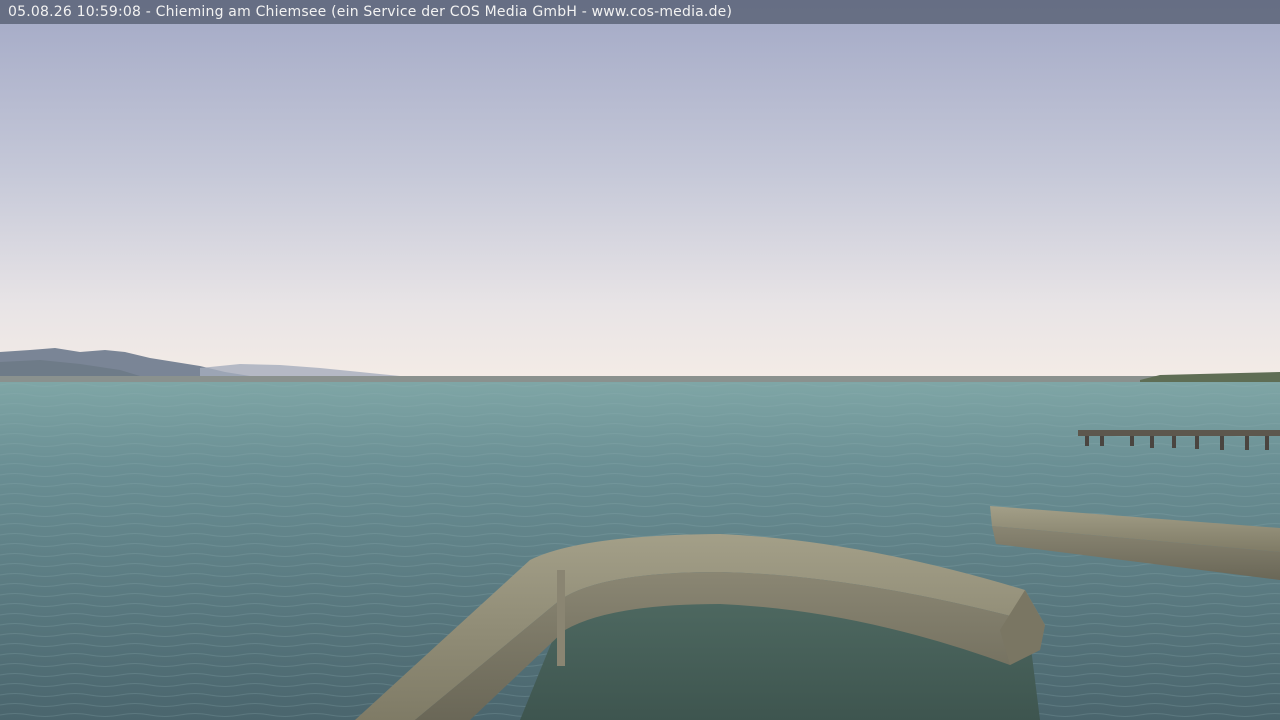 The image size is (1280, 720). What do you see at coordinates (561, 618) in the screenshot?
I see `mooring-post` at bounding box center [561, 618].